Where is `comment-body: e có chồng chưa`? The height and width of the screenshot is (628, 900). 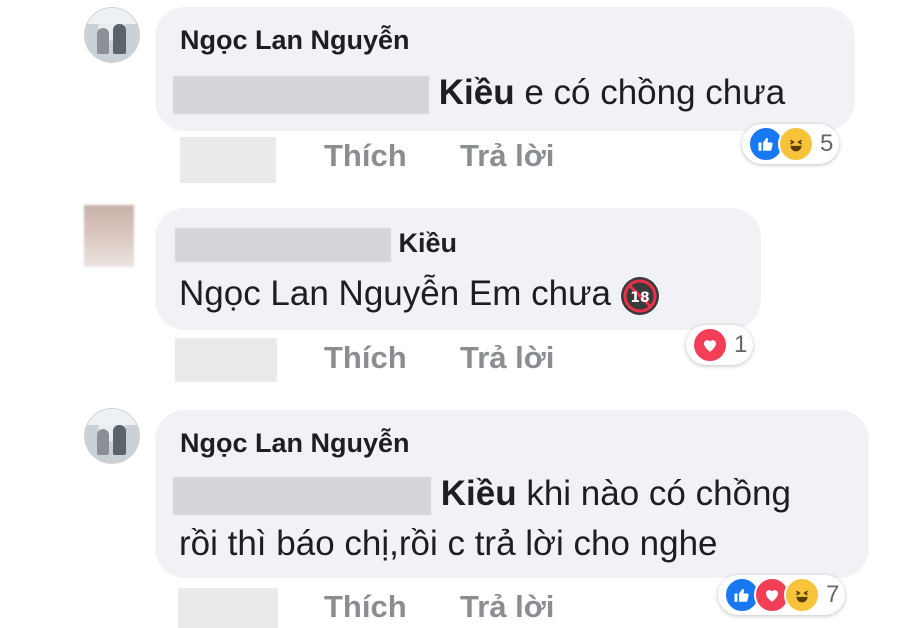
comment-body: e có chồng chưa is located at coordinates (655, 92).